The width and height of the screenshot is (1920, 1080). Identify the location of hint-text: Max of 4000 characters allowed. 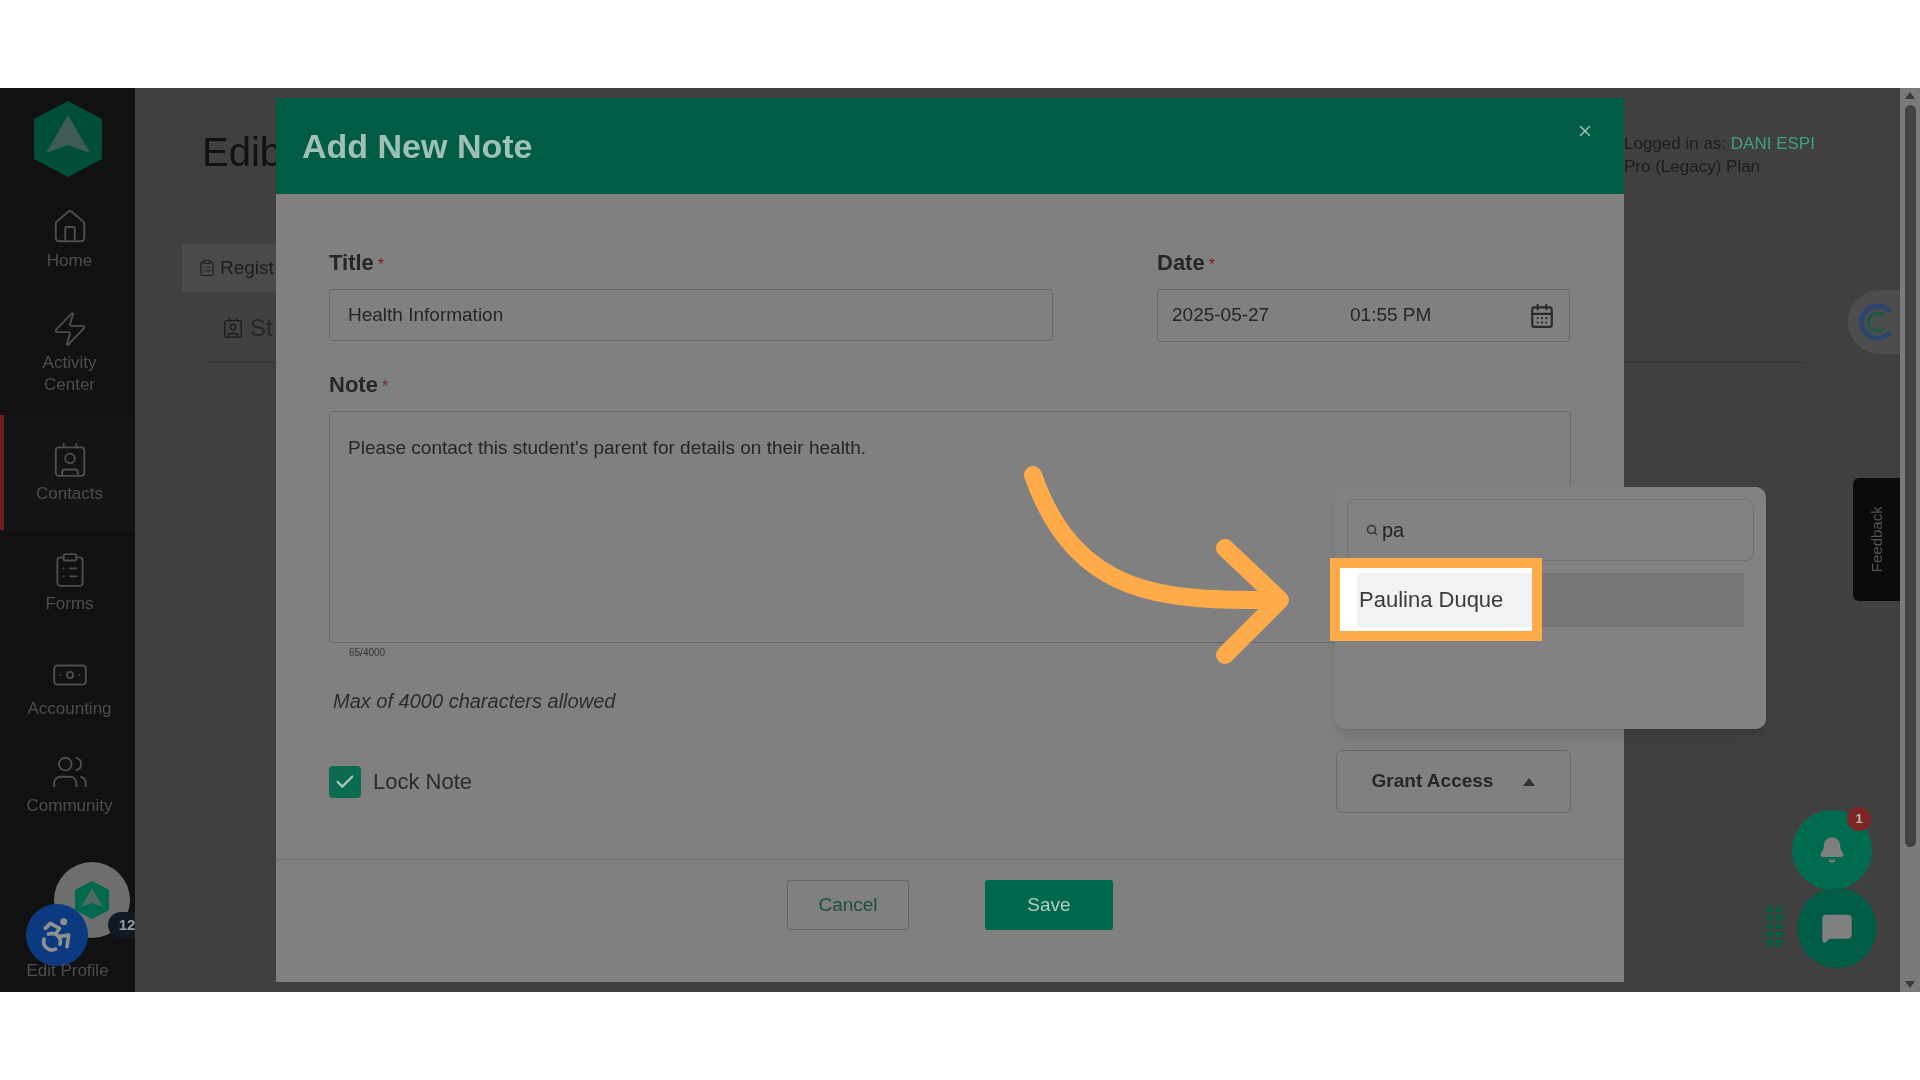
(475, 701).